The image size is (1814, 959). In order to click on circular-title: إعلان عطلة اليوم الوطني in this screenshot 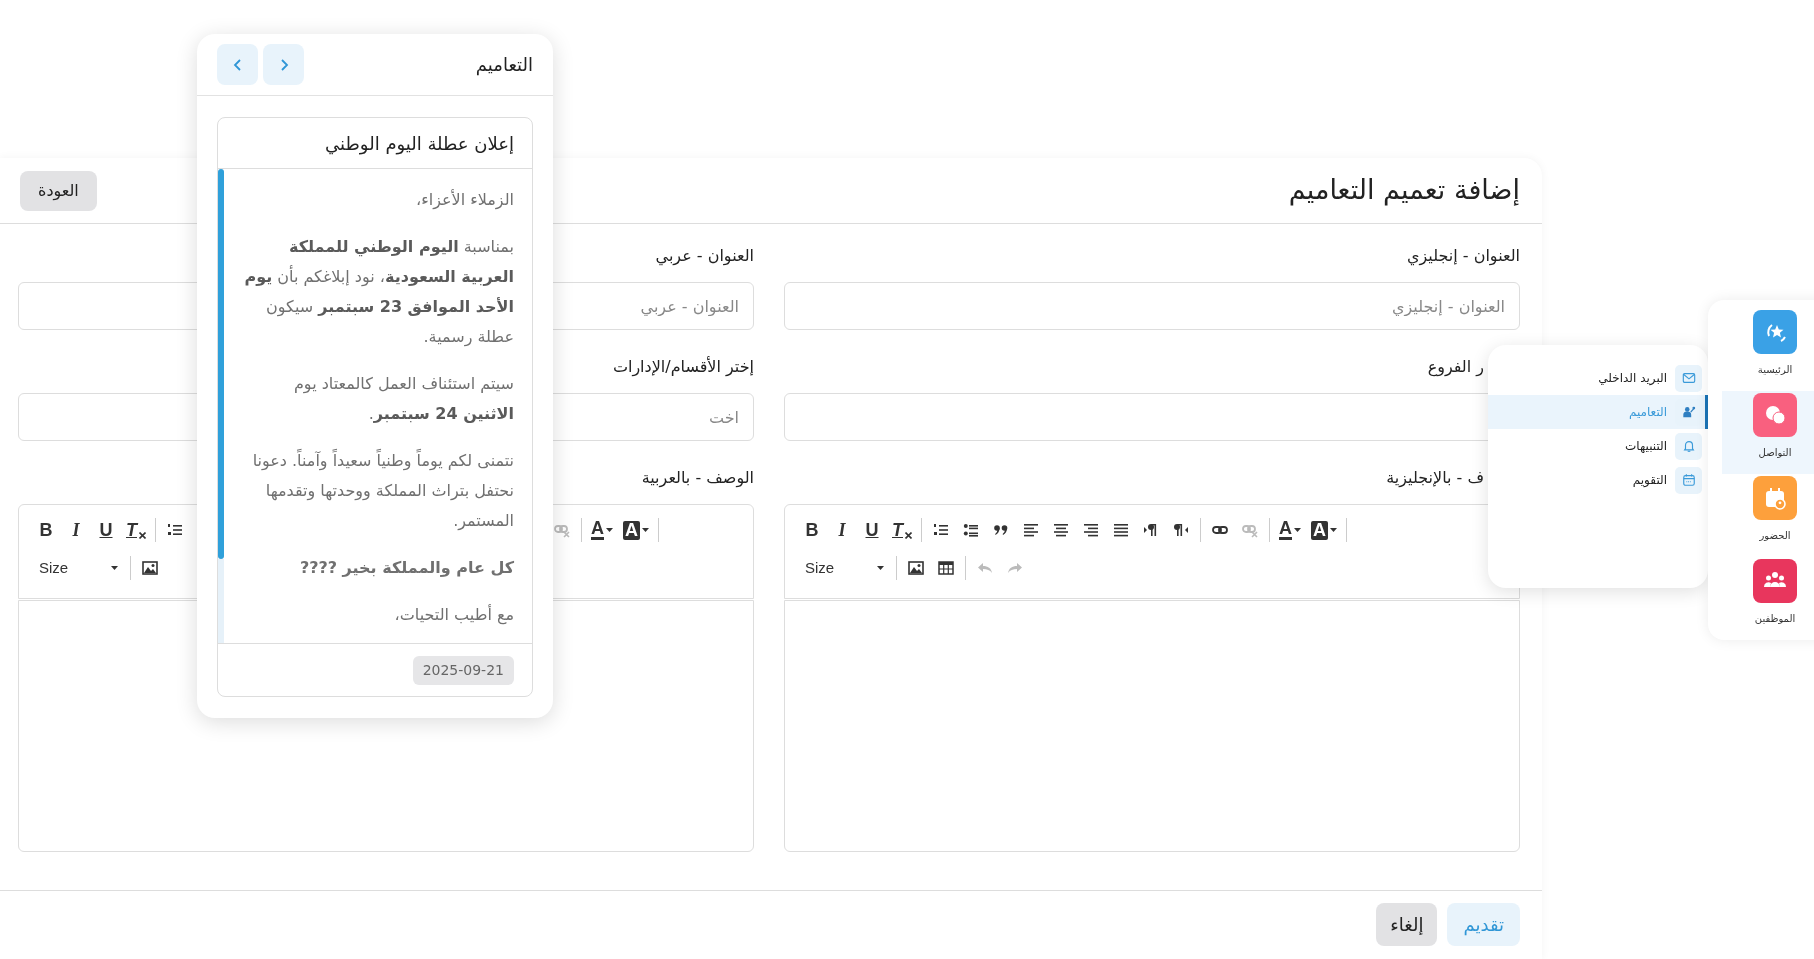, I will do `click(375, 143)`.